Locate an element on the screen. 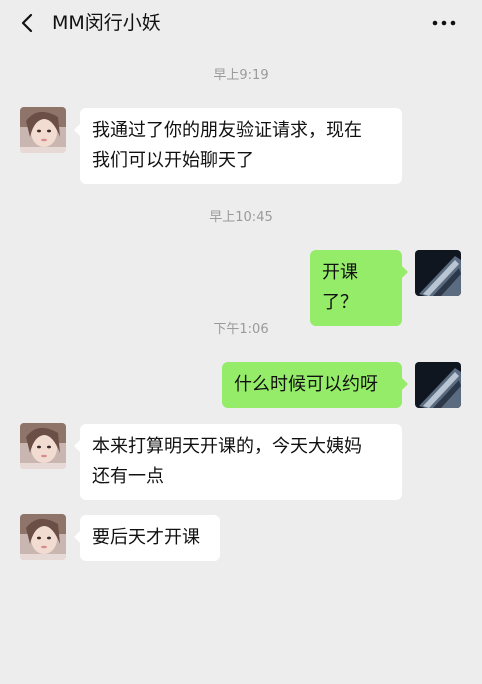 This screenshot has height=684, width=482. more-horizontal-icon is located at coordinates (444, 23).